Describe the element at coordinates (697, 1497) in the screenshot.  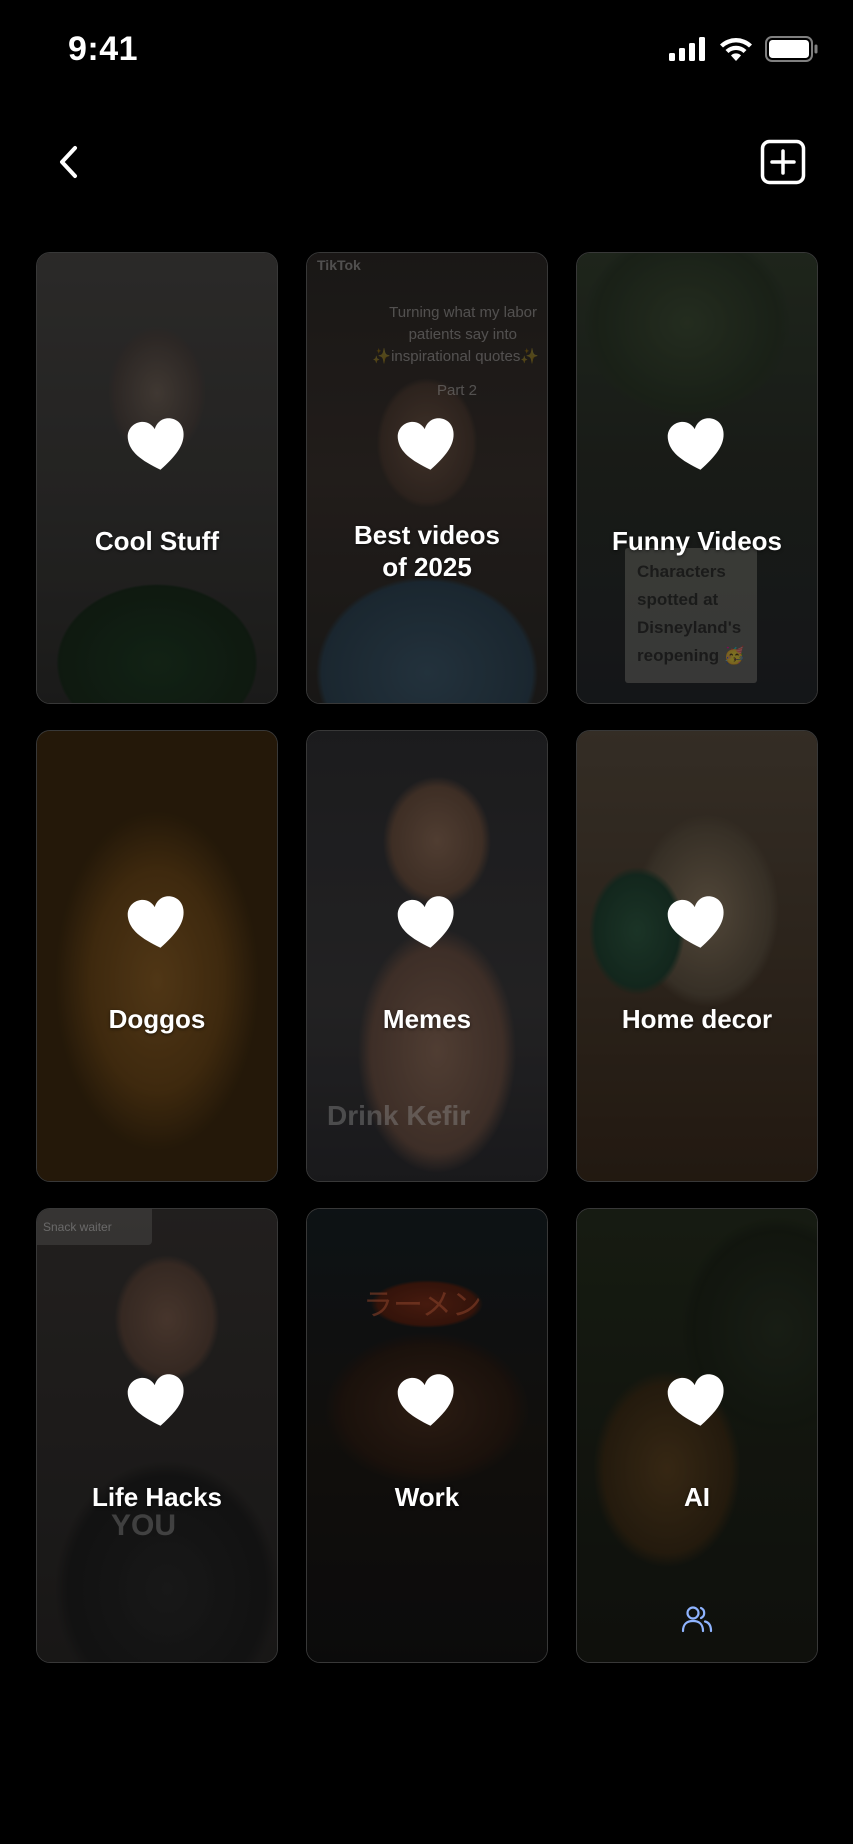
I see `collection-label: AI` at that location.